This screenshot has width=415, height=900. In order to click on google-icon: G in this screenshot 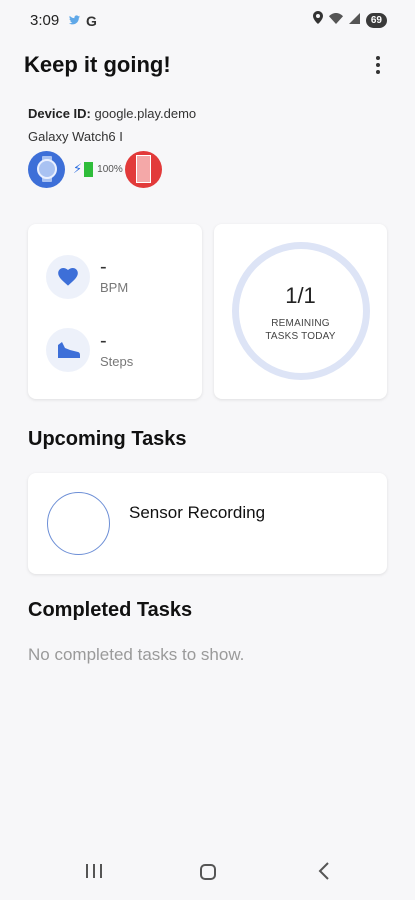, I will do `click(91, 21)`.